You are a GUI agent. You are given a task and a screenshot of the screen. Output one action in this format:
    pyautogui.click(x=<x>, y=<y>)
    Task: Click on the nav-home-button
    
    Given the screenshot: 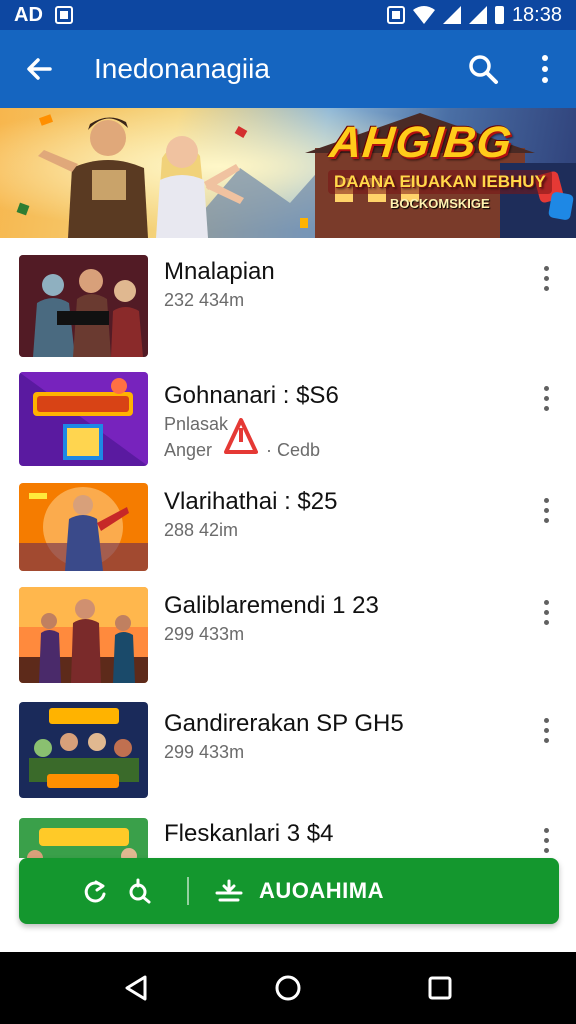 What is the action you would take?
    pyautogui.click(x=288, y=988)
    